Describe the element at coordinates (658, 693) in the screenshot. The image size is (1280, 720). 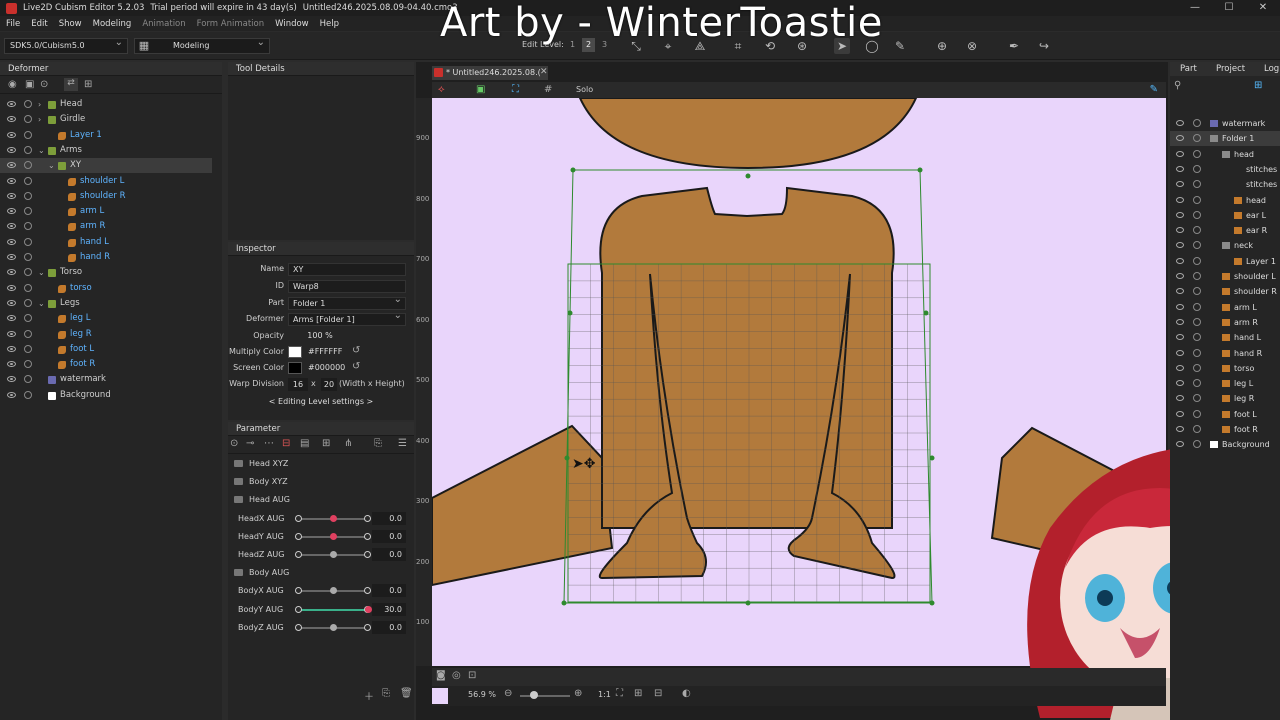
I see `fit-height-icon: ⊟` at that location.